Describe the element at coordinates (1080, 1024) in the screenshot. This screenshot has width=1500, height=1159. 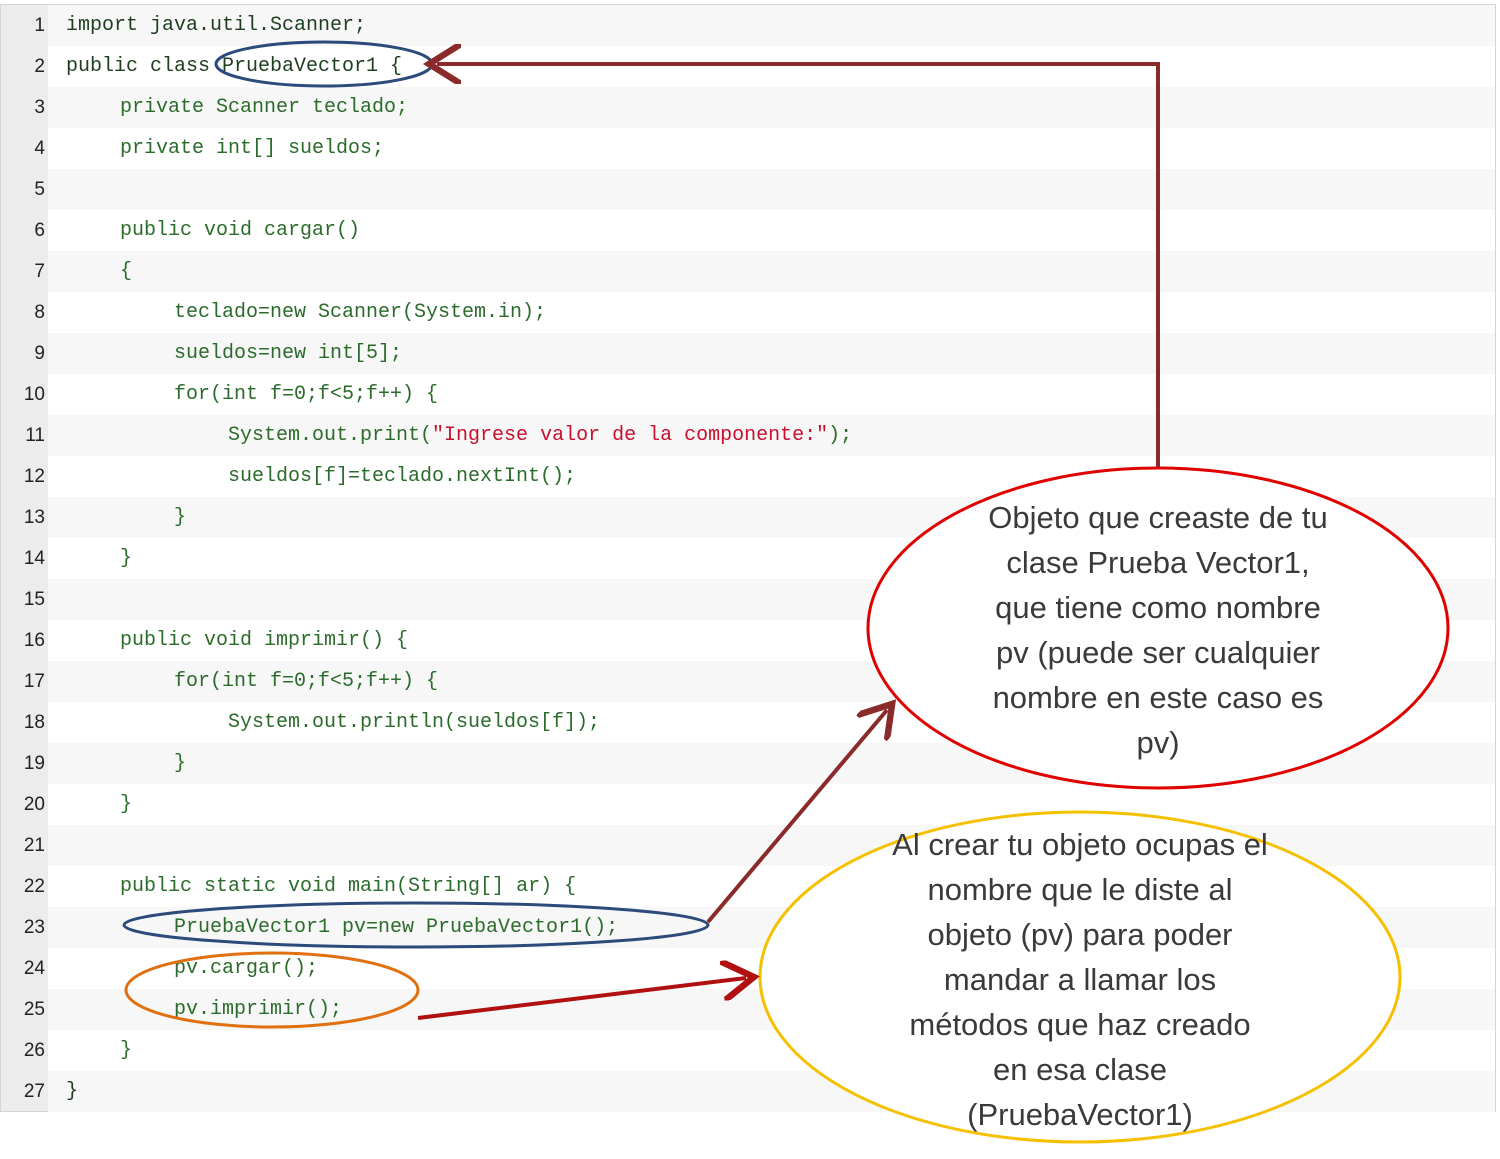
I see `method-note-line: métodos que haz creado` at that location.